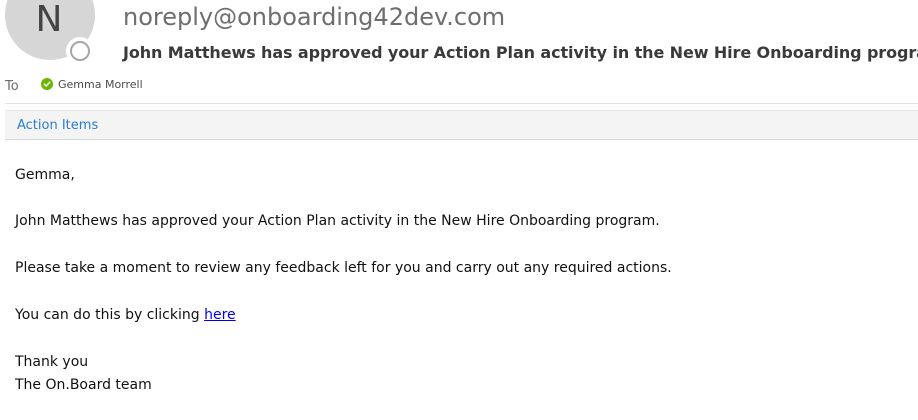 This screenshot has height=420, width=918. What do you see at coordinates (100, 84) in the screenshot?
I see `recipient-name: Gemma Morrell` at bounding box center [100, 84].